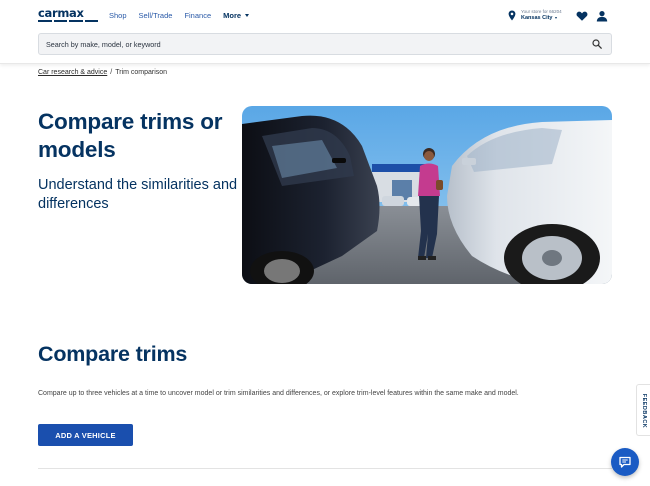 This screenshot has height=486, width=650. I want to click on feedback-label: FEEDBACK, so click(644, 411).